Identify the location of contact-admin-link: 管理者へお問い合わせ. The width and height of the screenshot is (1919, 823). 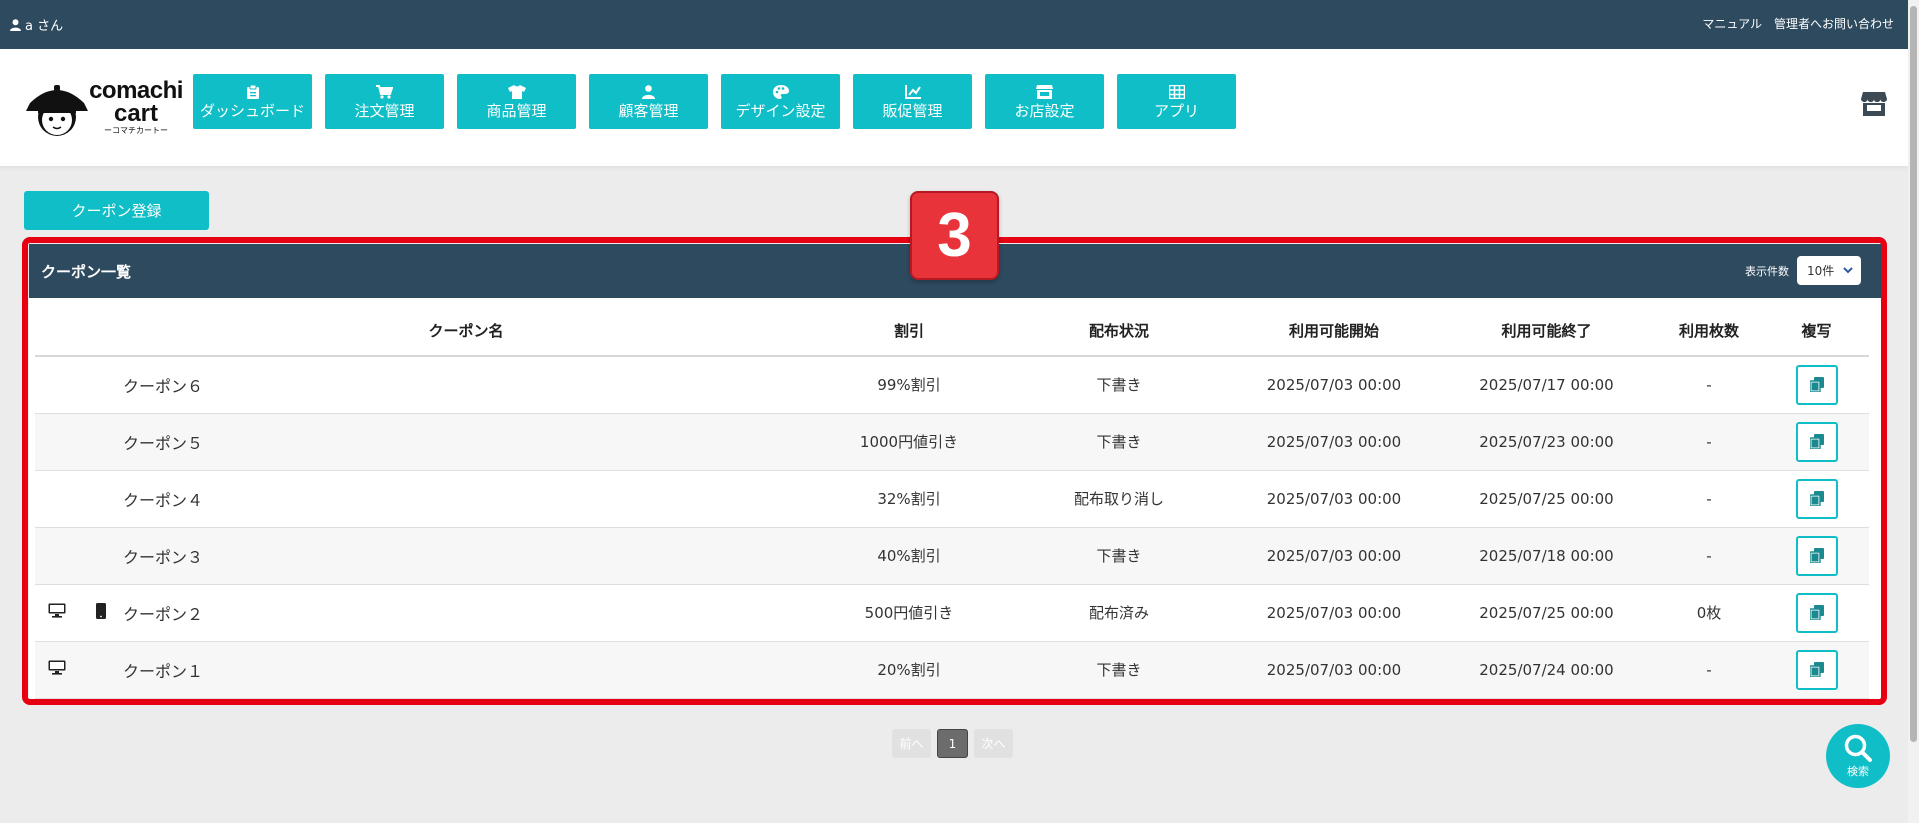
(1834, 23).